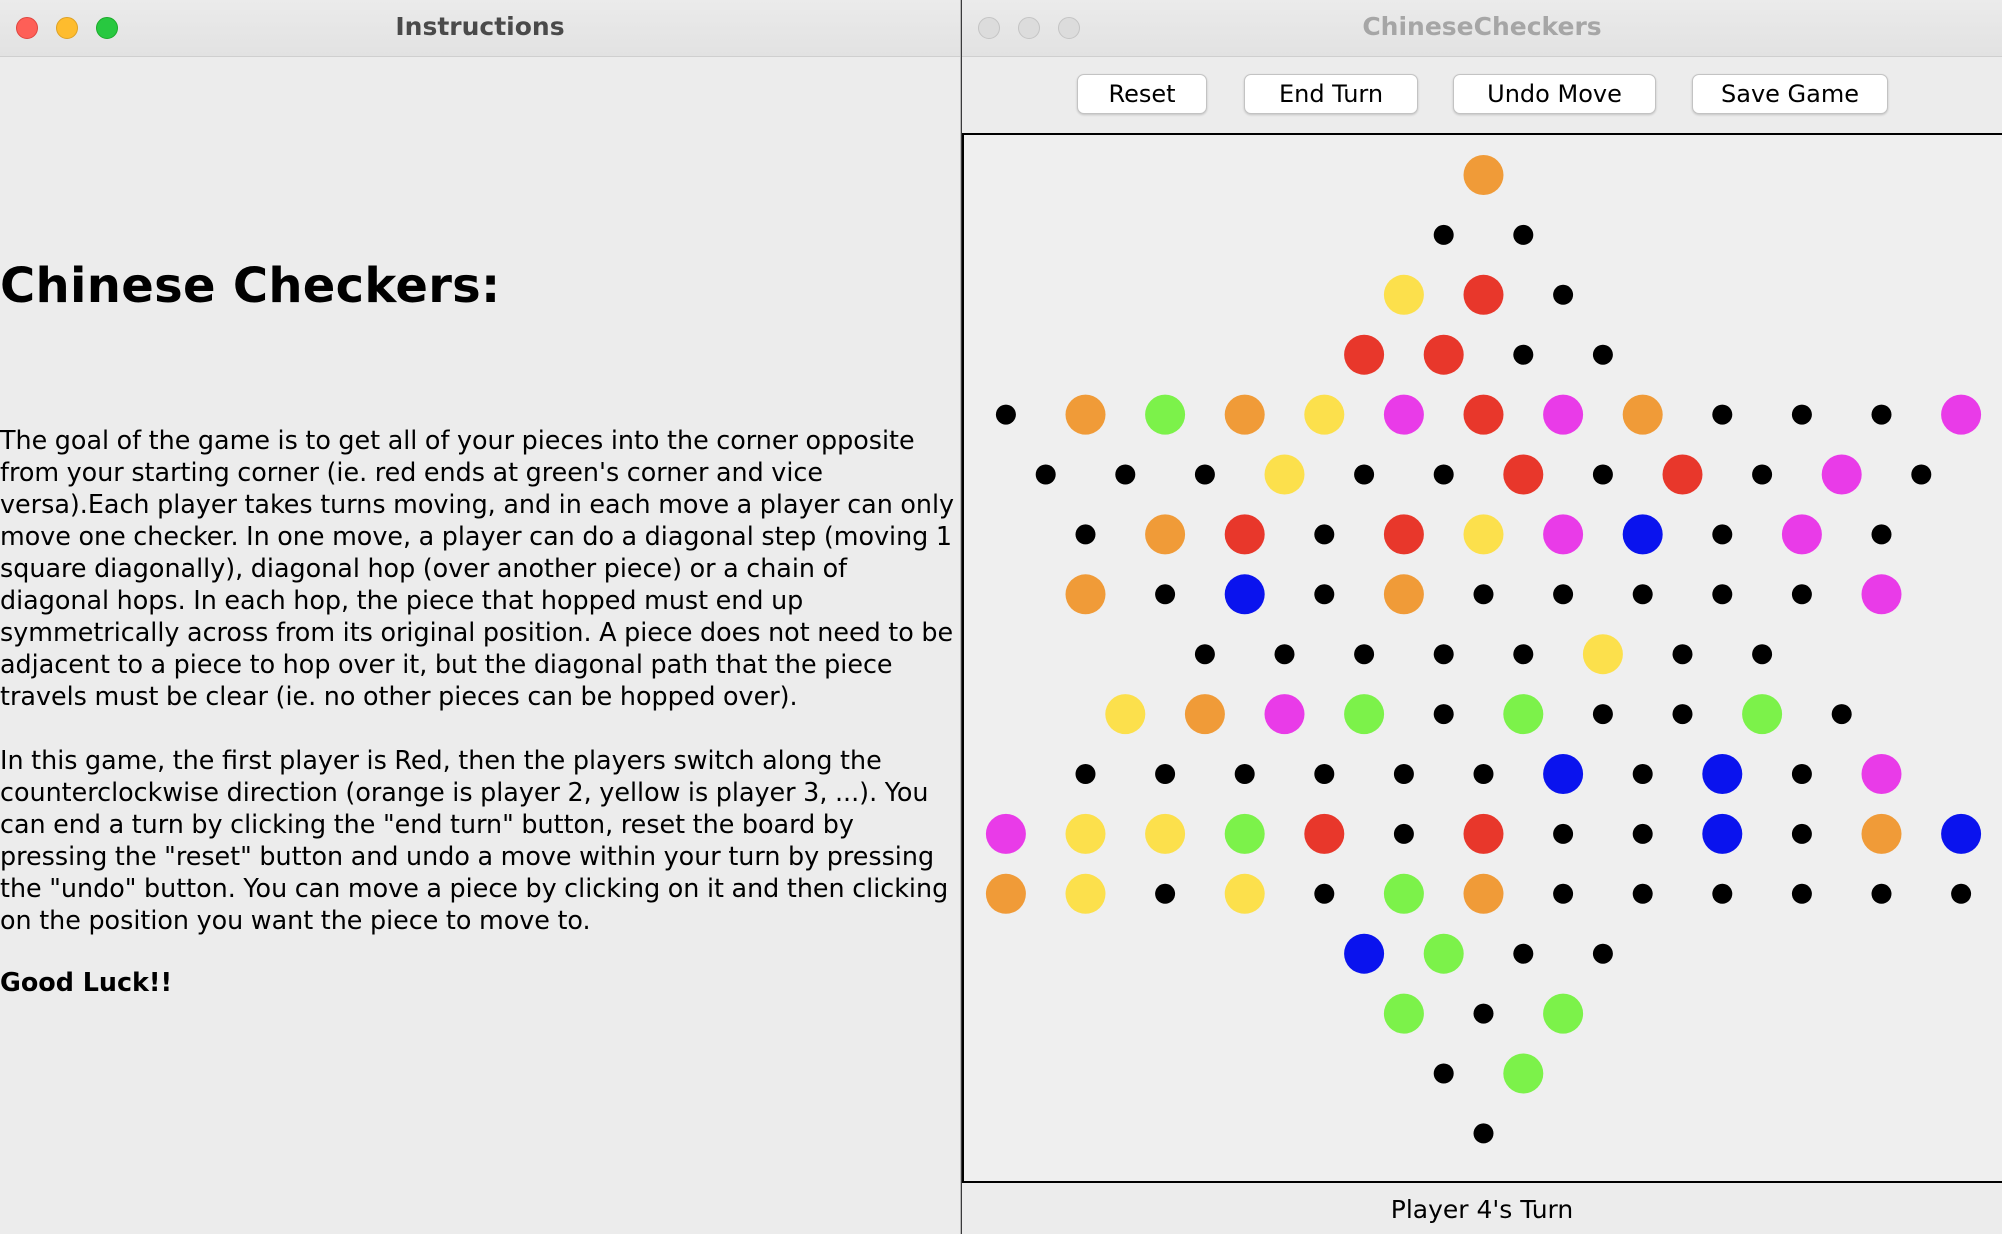  What do you see at coordinates (1142, 94) in the screenshot?
I see `reset-button: Reset` at bounding box center [1142, 94].